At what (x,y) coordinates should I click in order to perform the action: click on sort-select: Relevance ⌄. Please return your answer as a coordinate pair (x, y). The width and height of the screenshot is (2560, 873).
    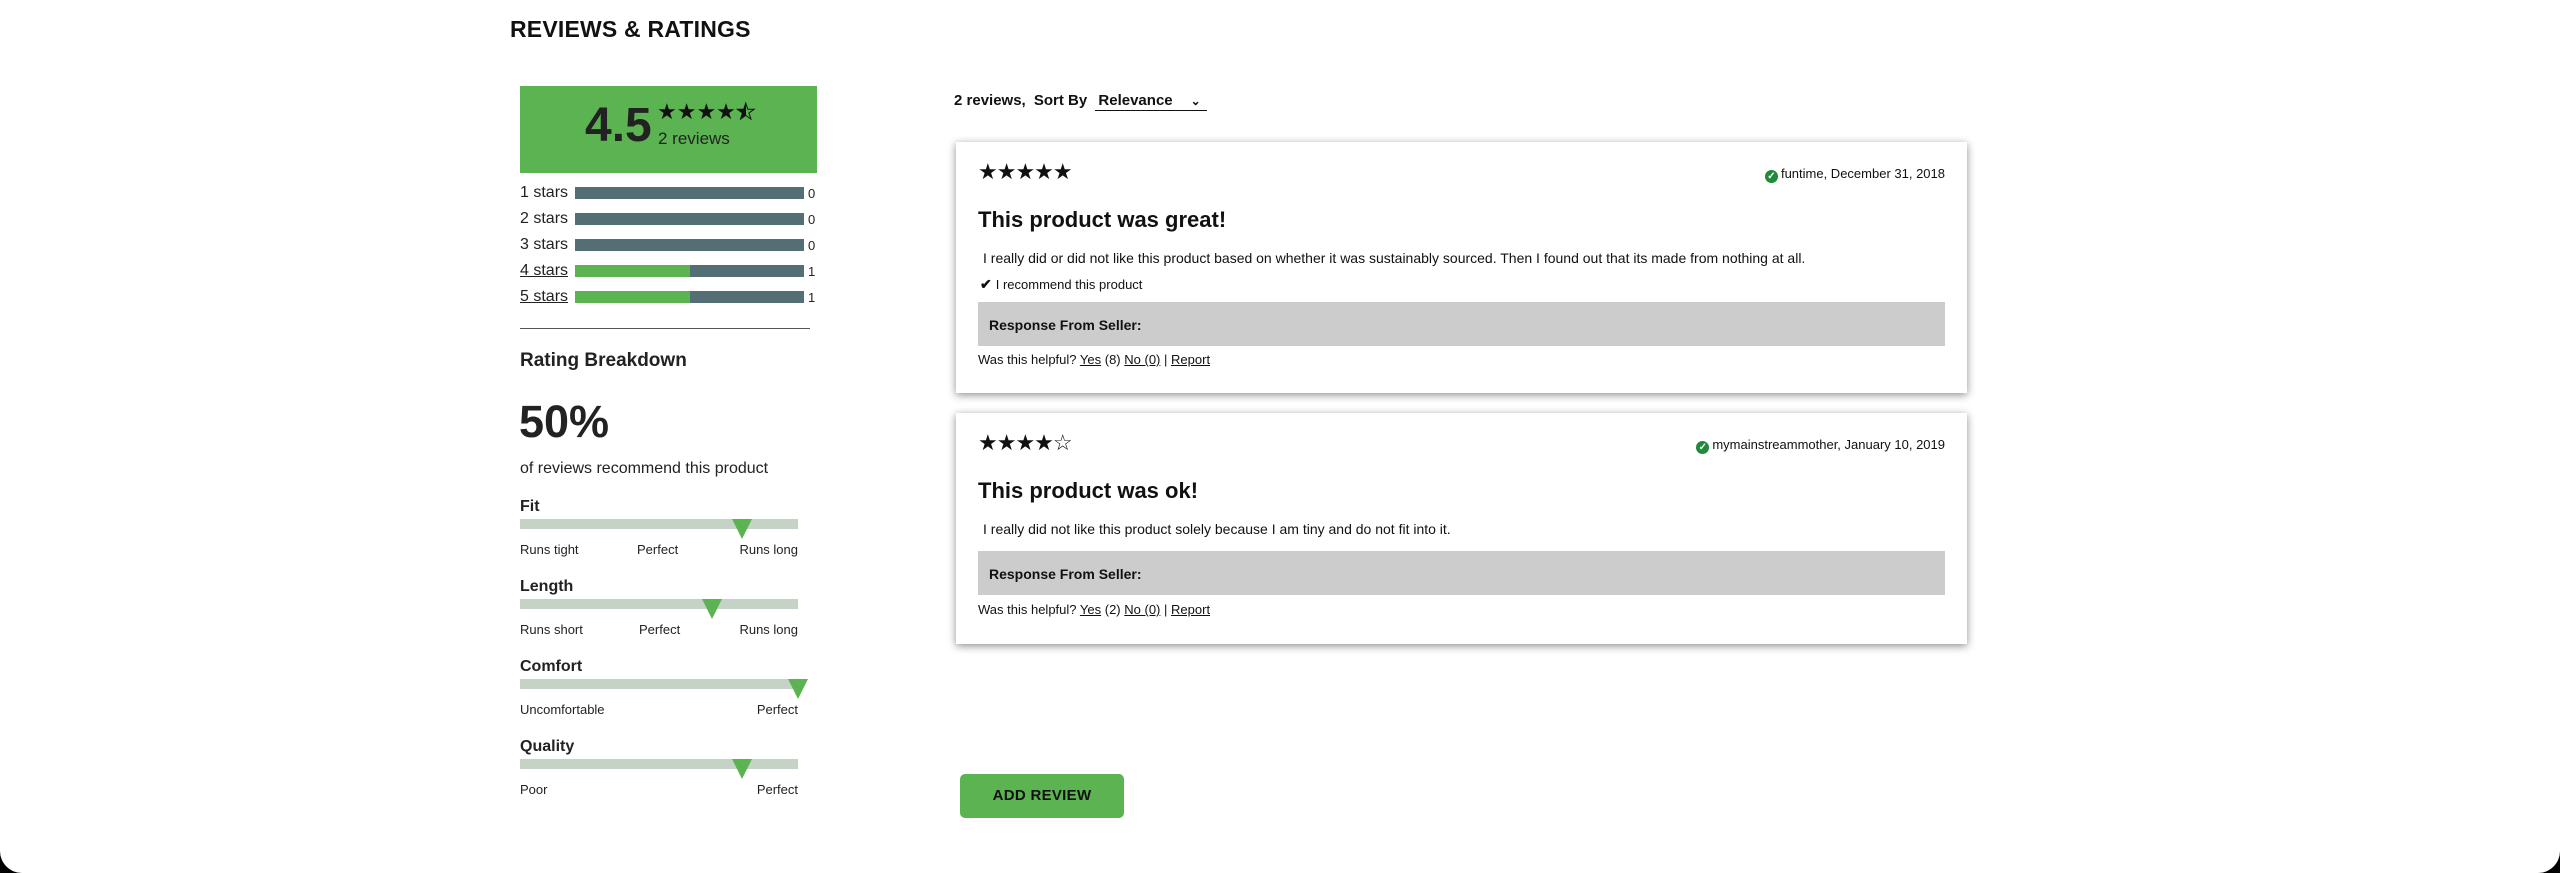
    Looking at the image, I should click on (1151, 101).